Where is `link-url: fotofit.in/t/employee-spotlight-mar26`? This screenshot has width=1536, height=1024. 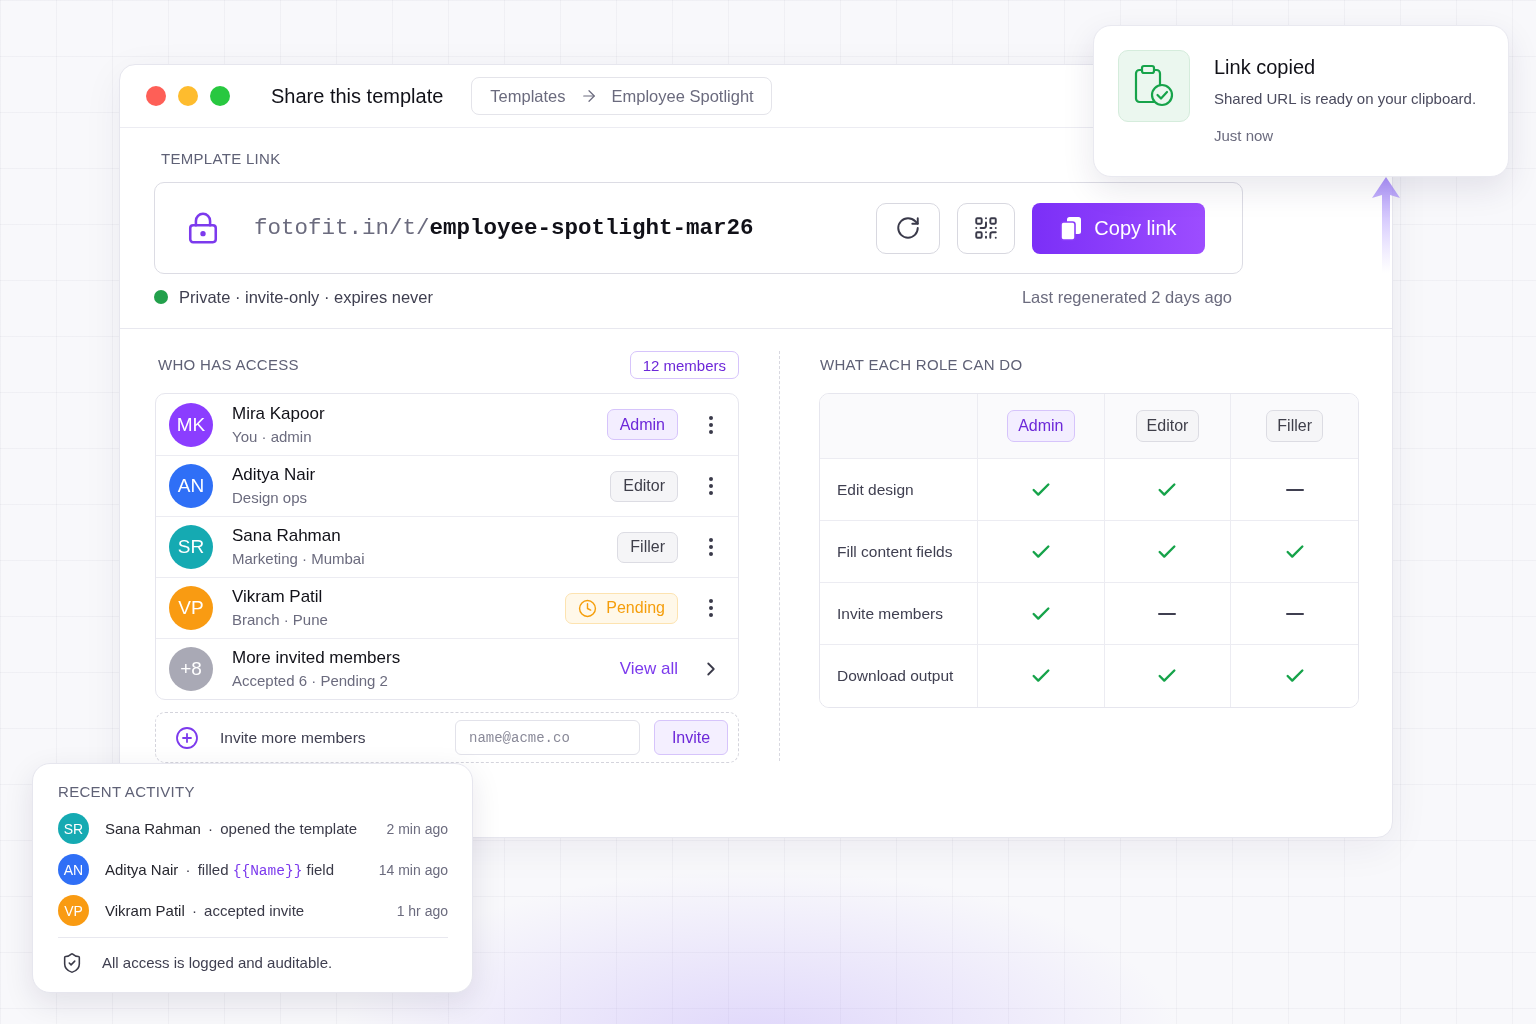
link-url: fotofit.in/t/employee-spotlight-mar26 is located at coordinates (504, 228).